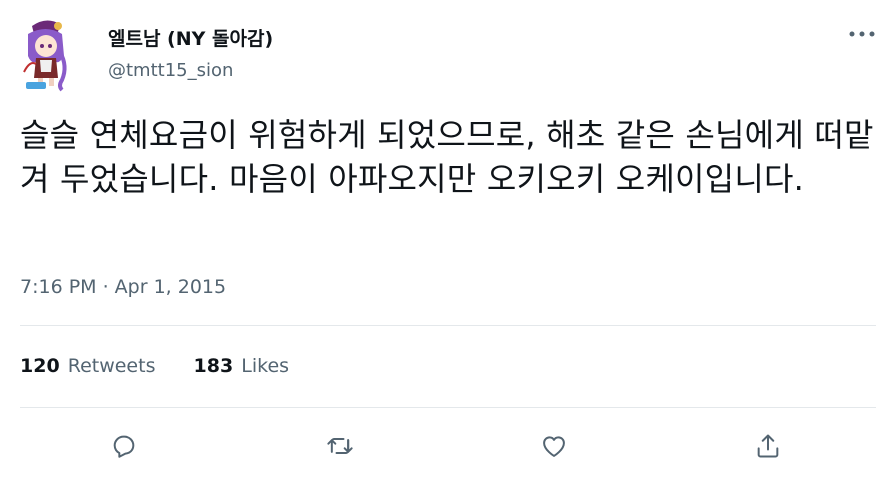  What do you see at coordinates (213, 366) in the screenshot?
I see `likes-count: 183` at bounding box center [213, 366].